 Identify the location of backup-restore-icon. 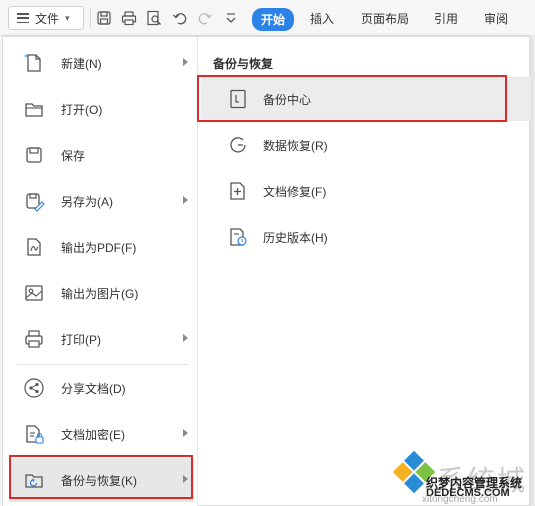
(34, 481).